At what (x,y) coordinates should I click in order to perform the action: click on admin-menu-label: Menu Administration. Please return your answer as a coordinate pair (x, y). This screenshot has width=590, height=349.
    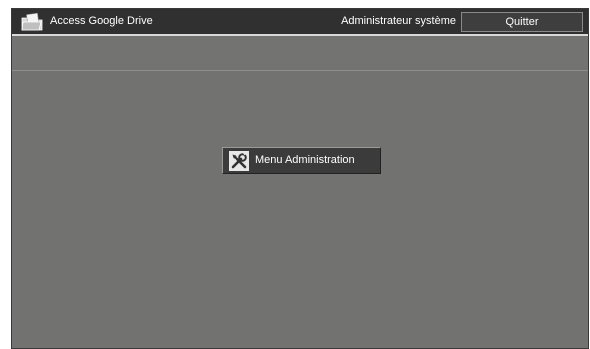
    Looking at the image, I should click on (305, 160).